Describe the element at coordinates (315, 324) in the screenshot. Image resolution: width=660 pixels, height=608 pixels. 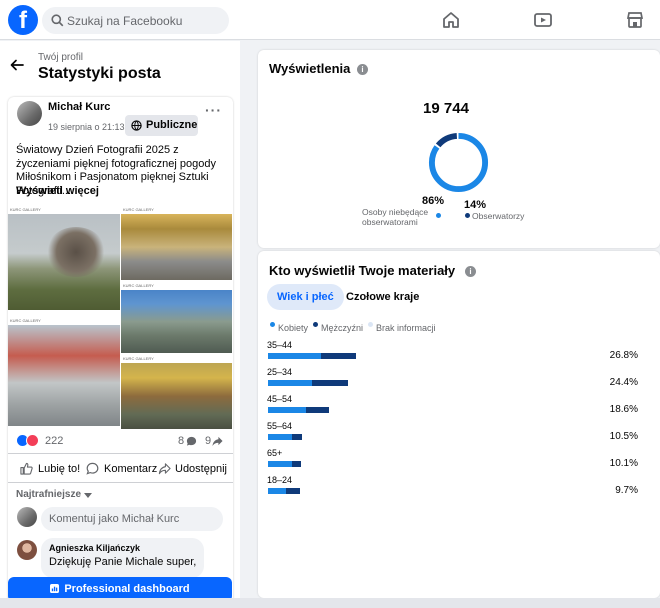
I see `legend-men-dot` at that location.